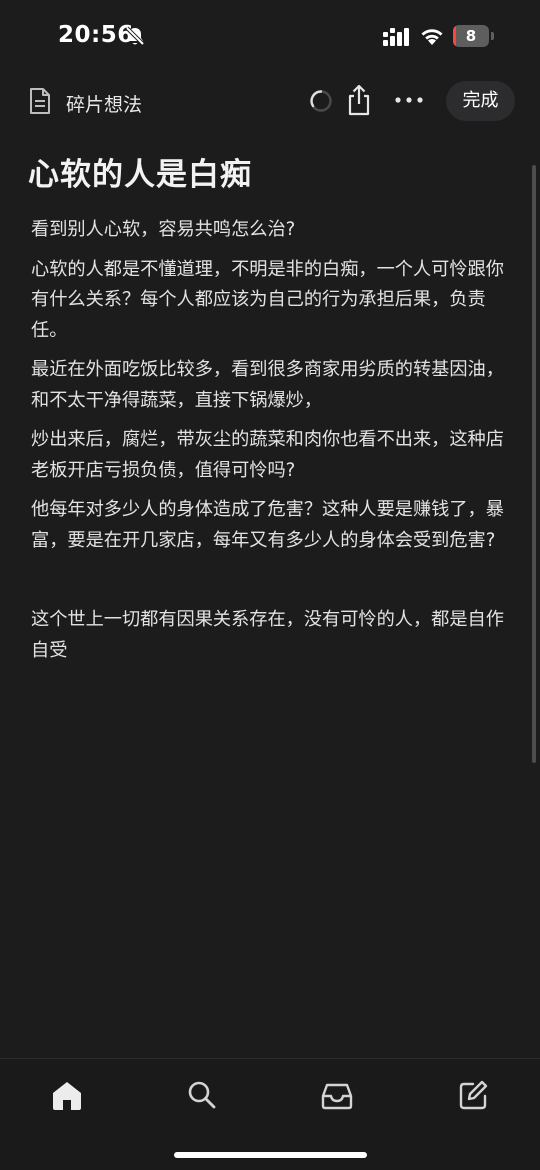 This screenshot has width=540, height=1170. I want to click on tab-compose, so click(473, 1095).